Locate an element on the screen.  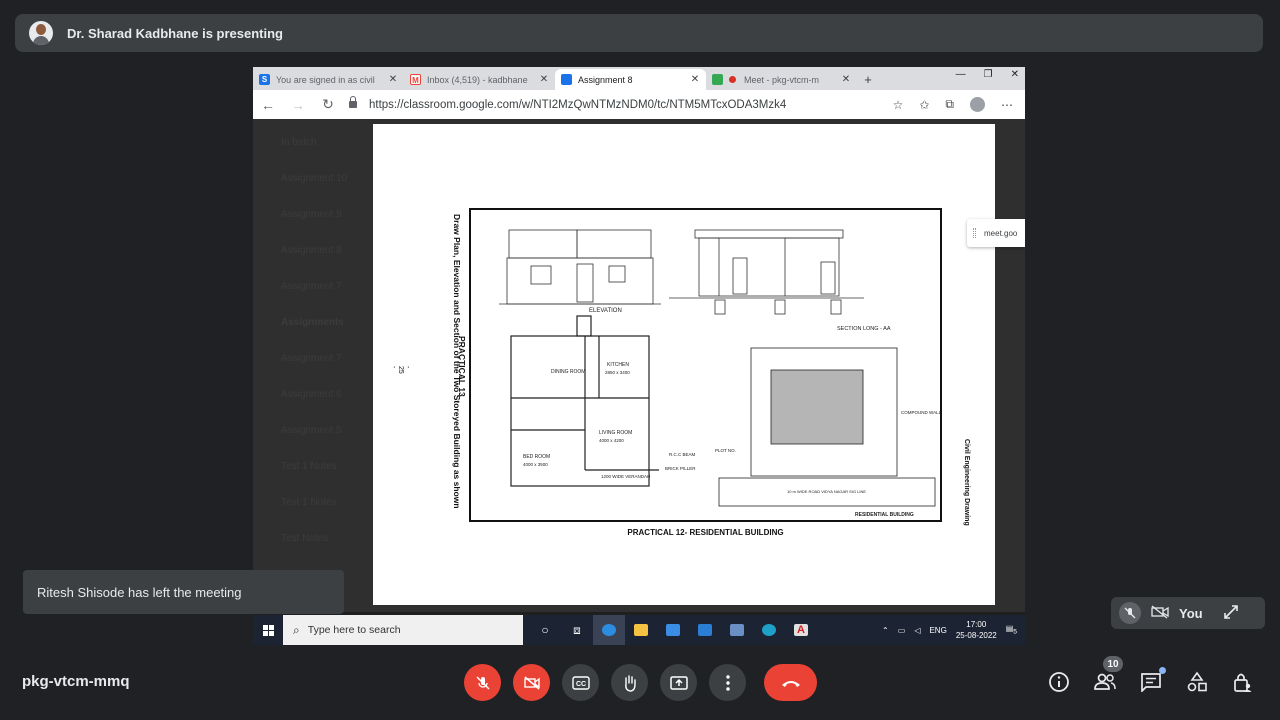
recording-dot-icon is located at coordinates (732, 79).